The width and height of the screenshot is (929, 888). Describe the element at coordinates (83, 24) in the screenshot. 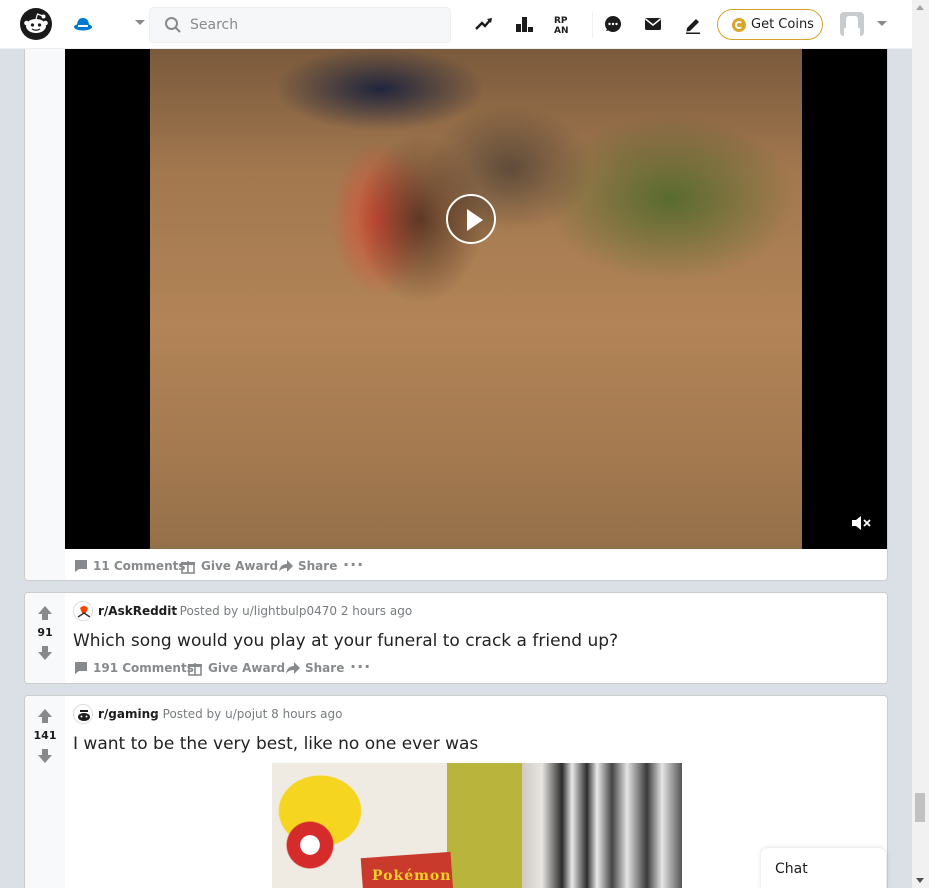

I see `home-icon` at that location.